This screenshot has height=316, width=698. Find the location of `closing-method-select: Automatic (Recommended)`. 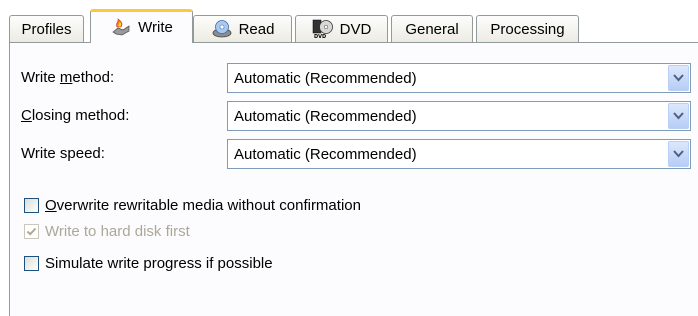

closing-method-select: Automatic (Recommended) is located at coordinates (459, 116).